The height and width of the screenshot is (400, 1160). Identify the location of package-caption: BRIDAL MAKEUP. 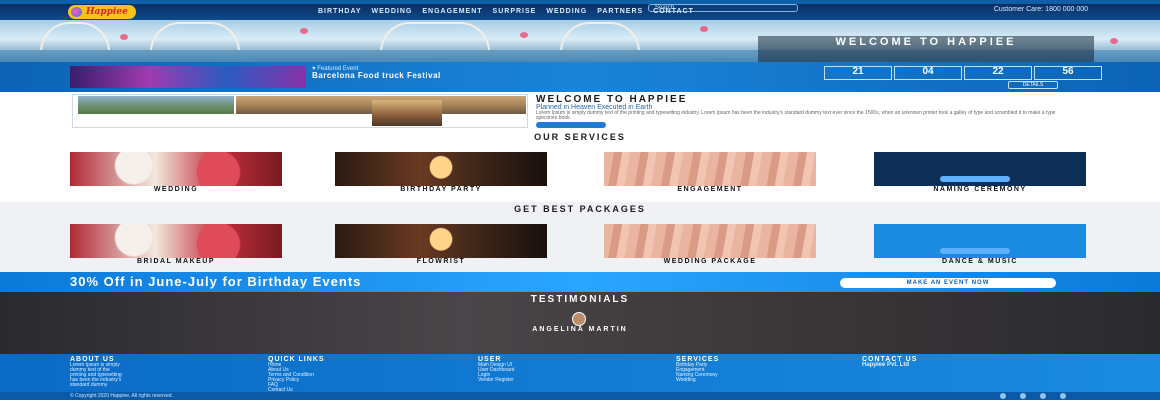
(176, 261).